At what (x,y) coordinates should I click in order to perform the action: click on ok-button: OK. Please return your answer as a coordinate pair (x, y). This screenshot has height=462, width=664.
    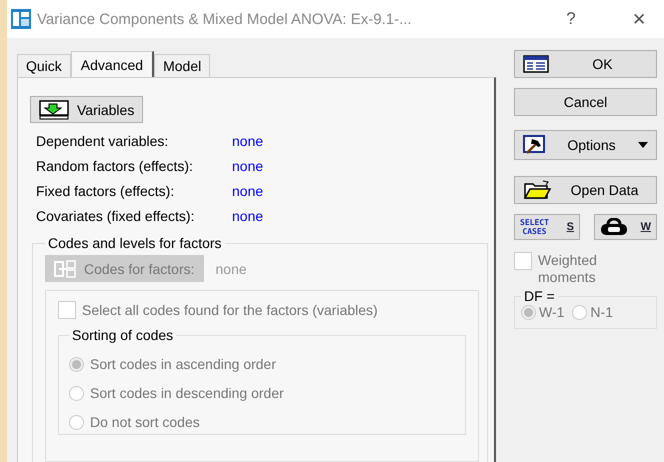
    Looking at the image, I should click on (585, 64).